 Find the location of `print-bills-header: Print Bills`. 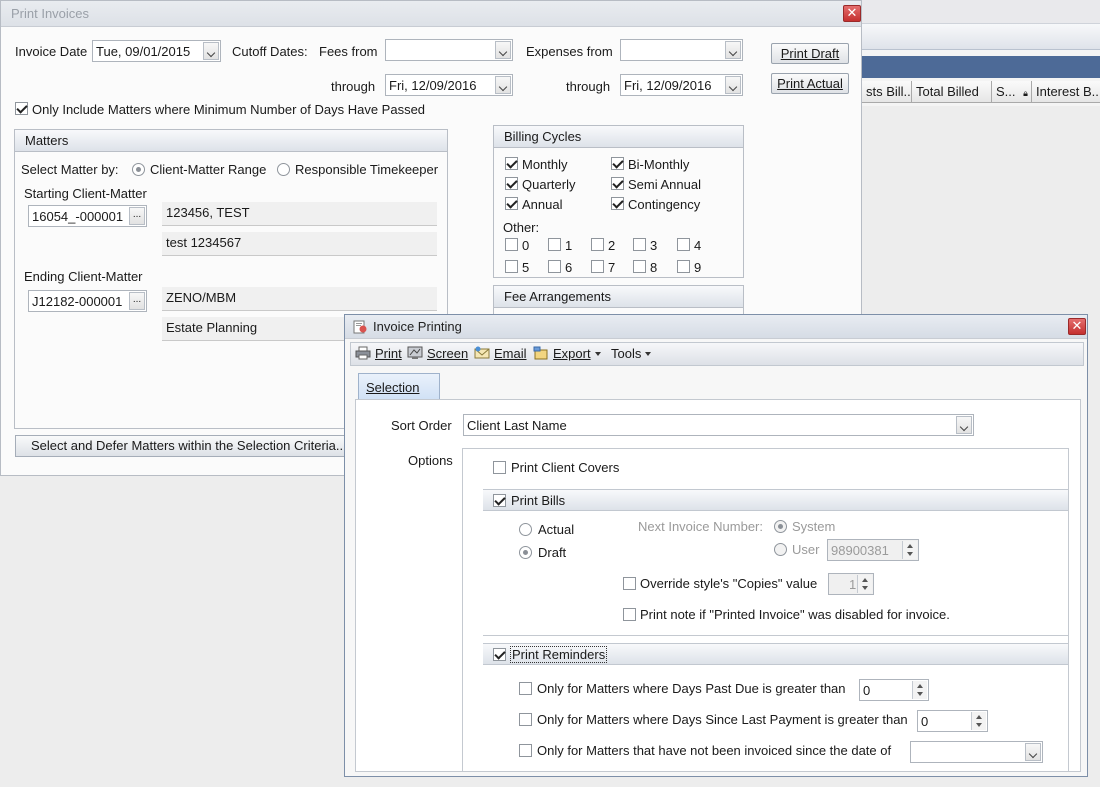

print-bills-header: Print Bills is located at coordinates (775, 500).